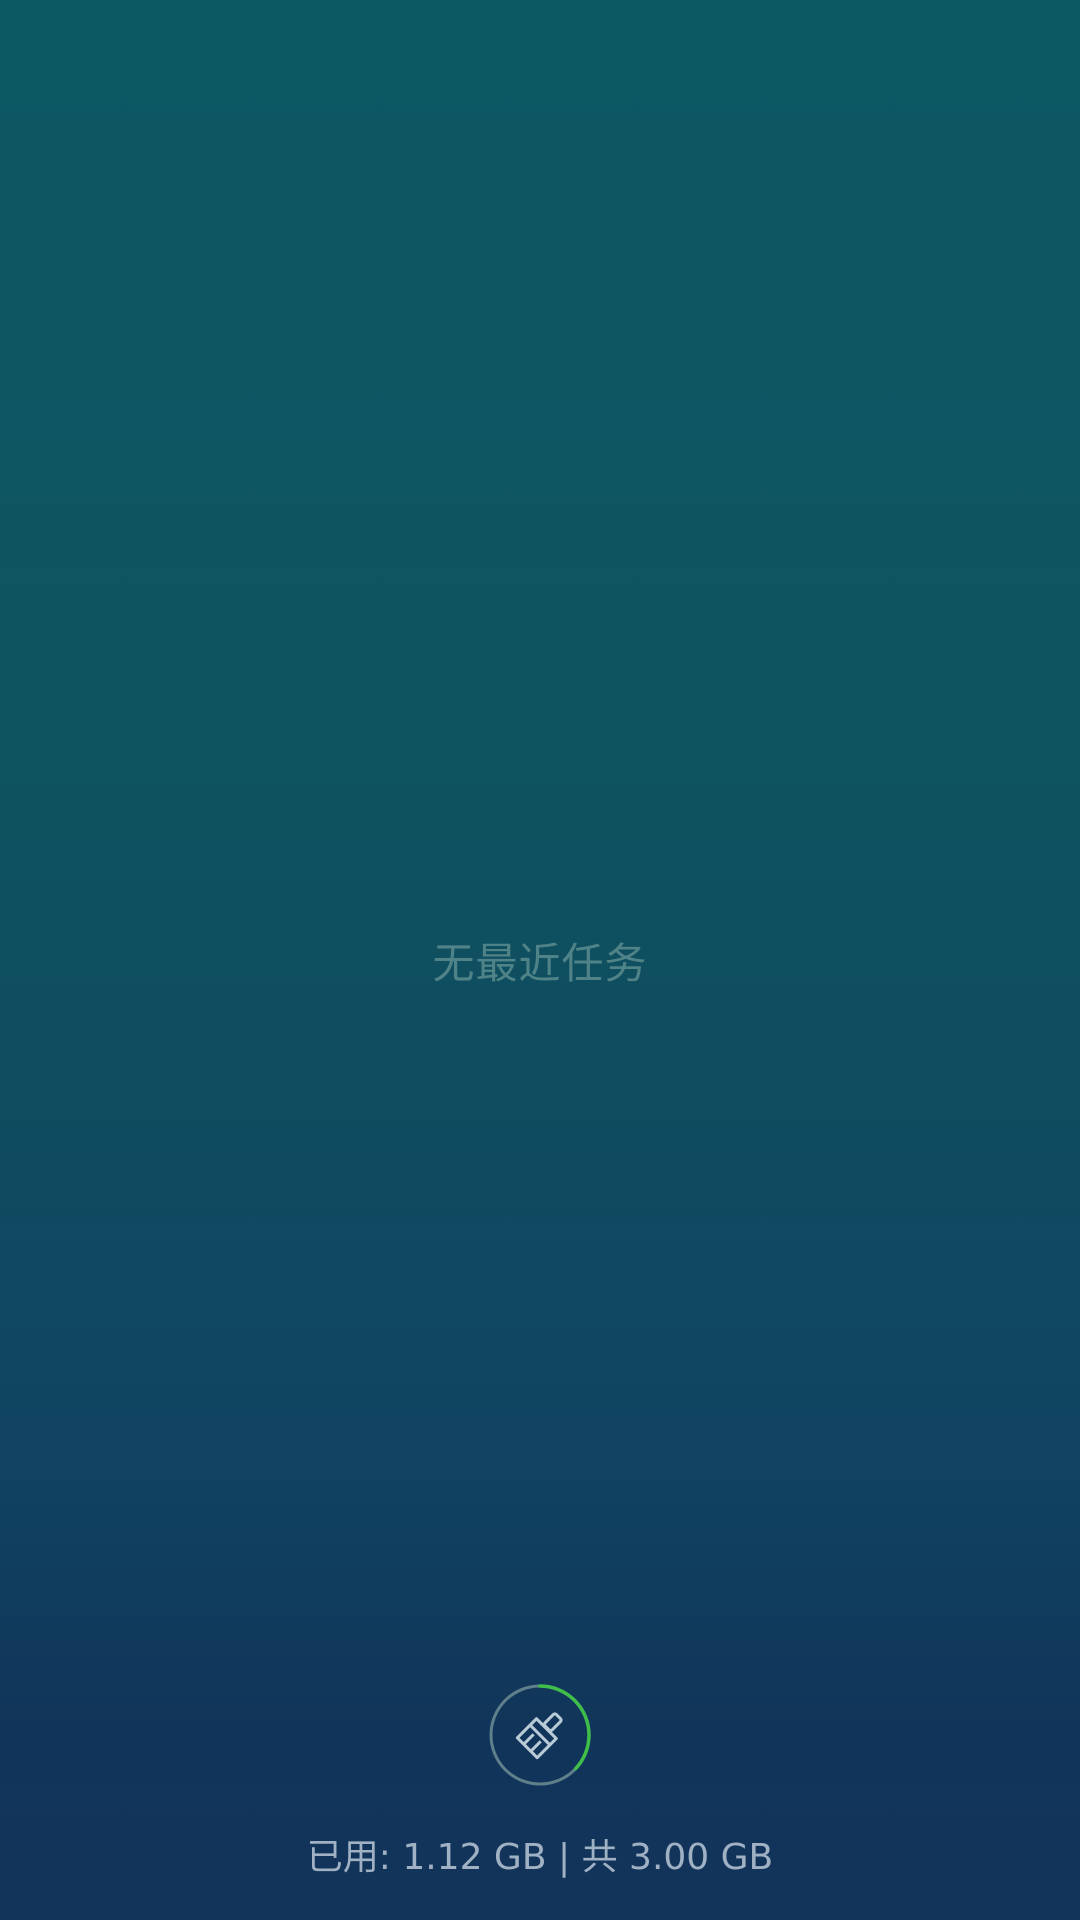 The height and width of the screenshot is (1920, 1080). What do you see at coordinates (348, 1857) in the screenshot?
I see `used-label: 已用:` at bounding box center [348, 1857].